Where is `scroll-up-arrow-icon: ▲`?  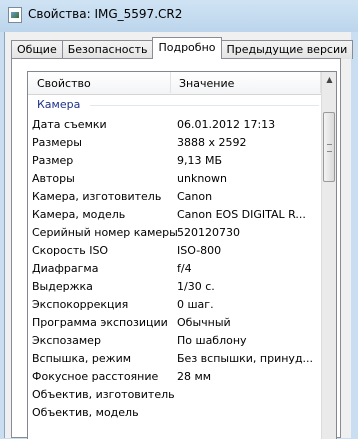 scroll-up-arrow-icon: ▲ is located at coordinates (329, 80).